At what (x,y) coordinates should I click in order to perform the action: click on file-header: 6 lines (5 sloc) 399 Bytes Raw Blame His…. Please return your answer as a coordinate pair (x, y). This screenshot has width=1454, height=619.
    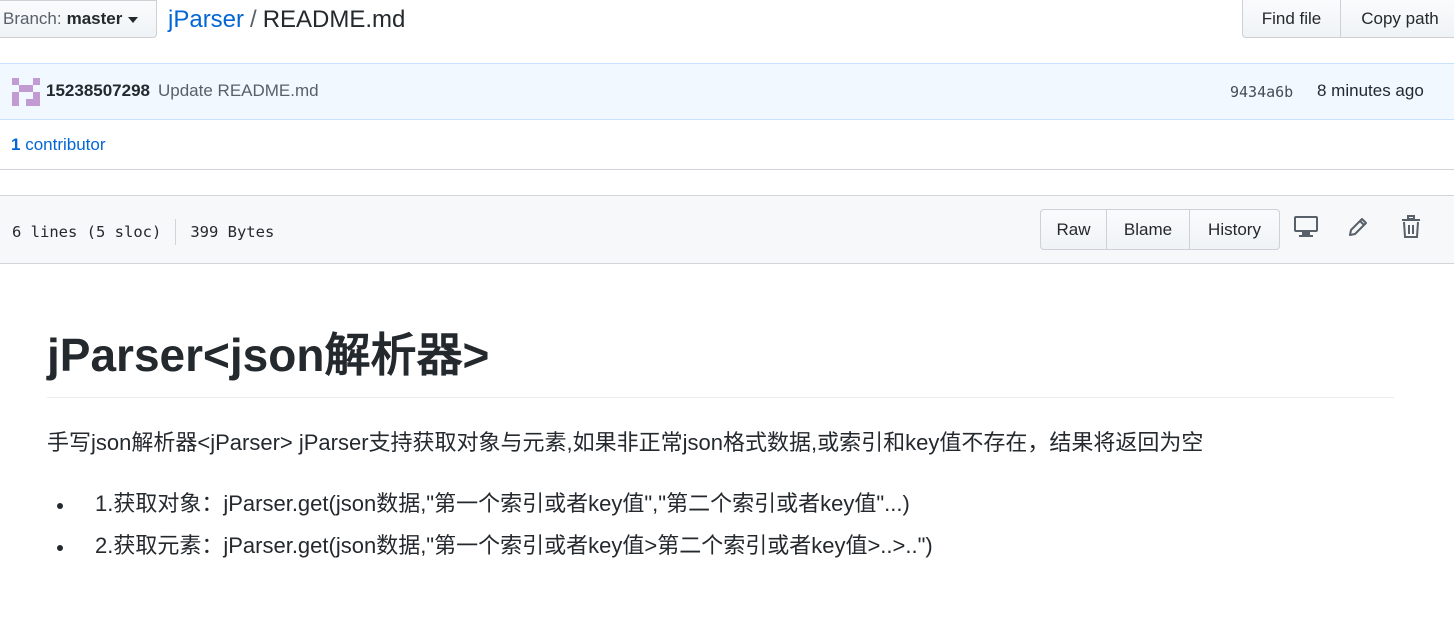
    Looking at the image, I should click on (727, 229).